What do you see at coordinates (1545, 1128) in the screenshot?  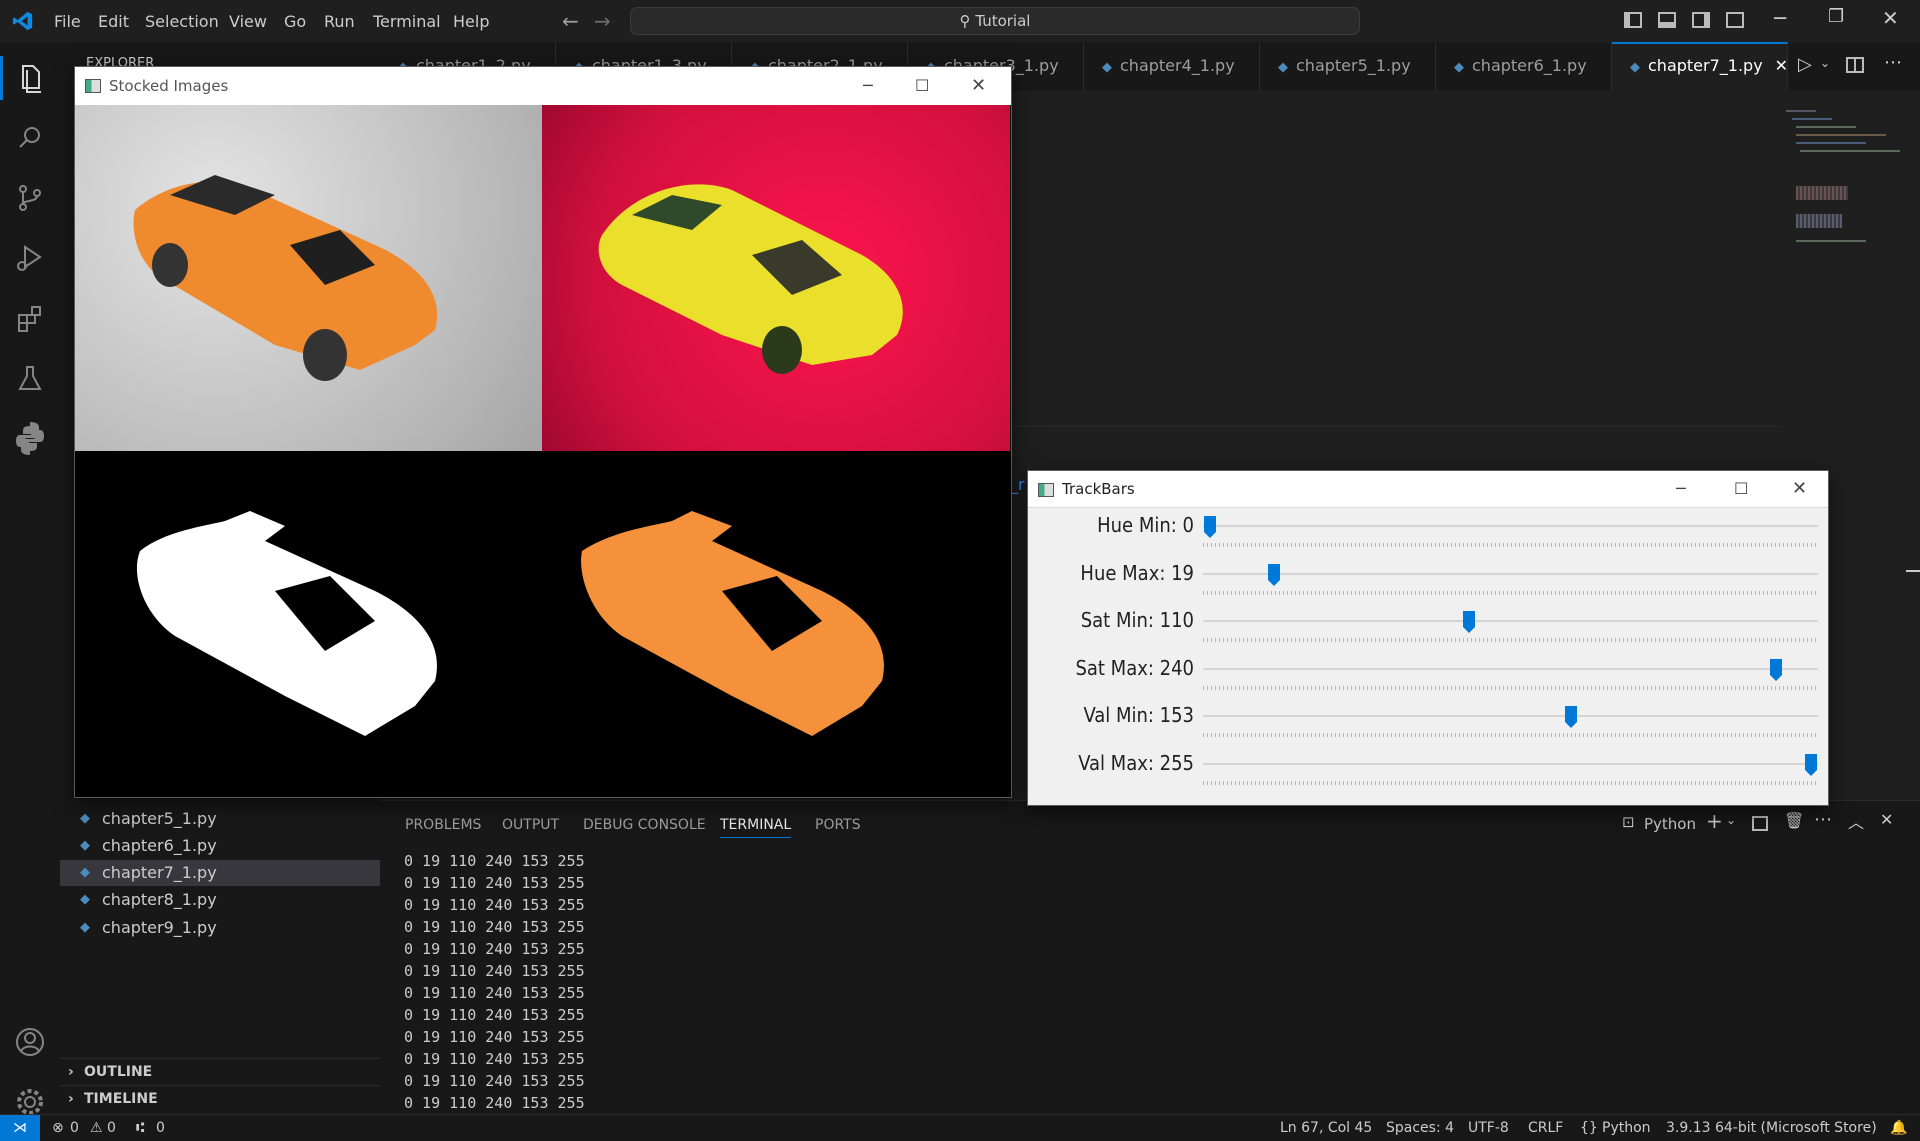 I see `line-ending: CRLF` at bounding box center [1545, 1128].